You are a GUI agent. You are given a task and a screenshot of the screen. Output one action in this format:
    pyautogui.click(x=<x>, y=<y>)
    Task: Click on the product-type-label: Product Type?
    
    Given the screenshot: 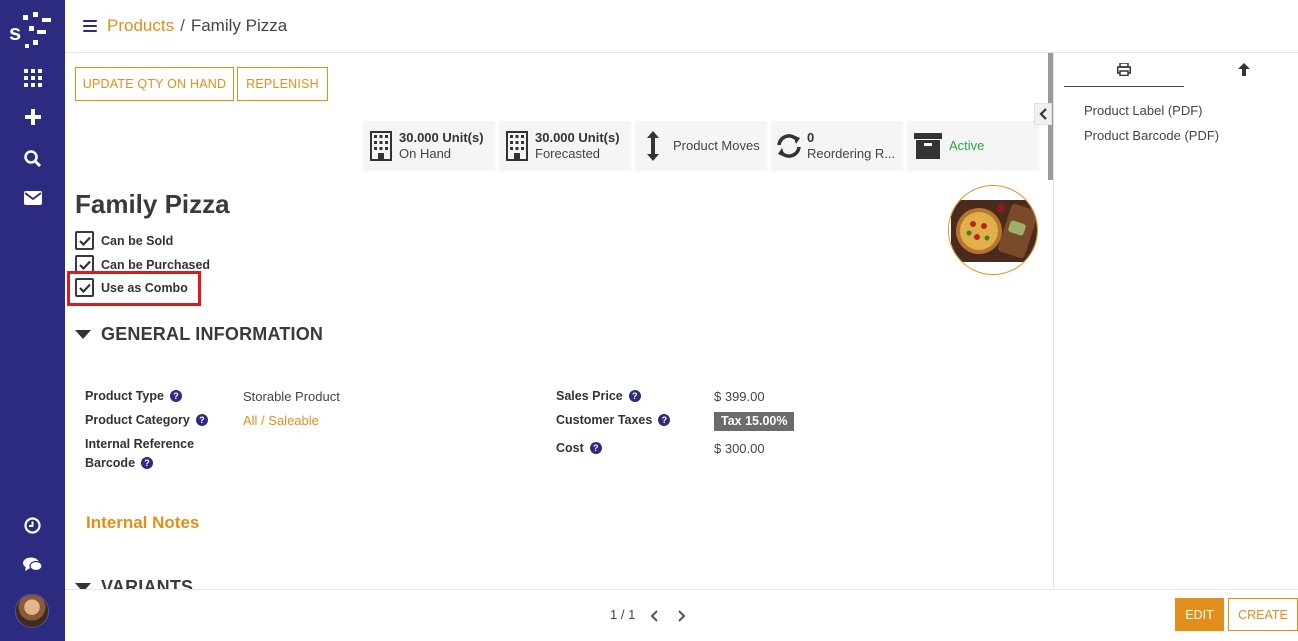 What is the action you would take?
    pyautogui.click(x=133, y=396)
    